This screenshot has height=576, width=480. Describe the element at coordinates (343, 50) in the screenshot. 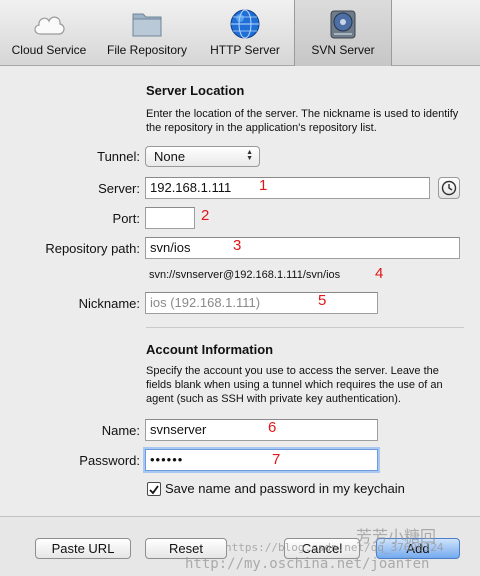

I see `tab-label: SVN Server` at that location.